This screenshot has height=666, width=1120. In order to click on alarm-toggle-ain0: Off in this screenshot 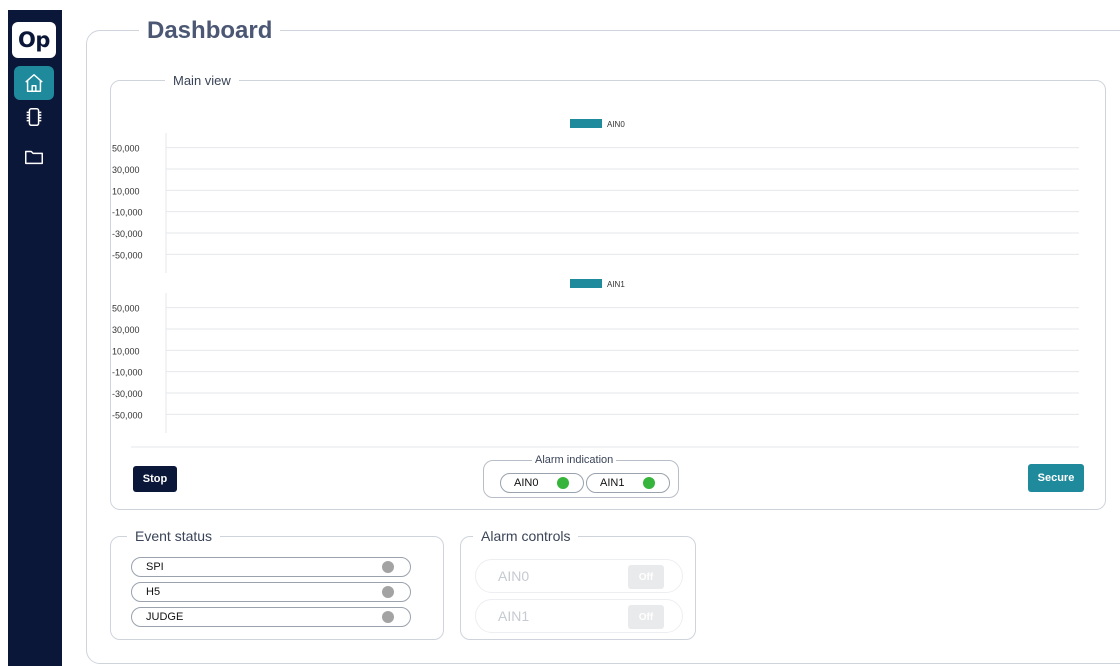, I will do `click(646, 577)`.